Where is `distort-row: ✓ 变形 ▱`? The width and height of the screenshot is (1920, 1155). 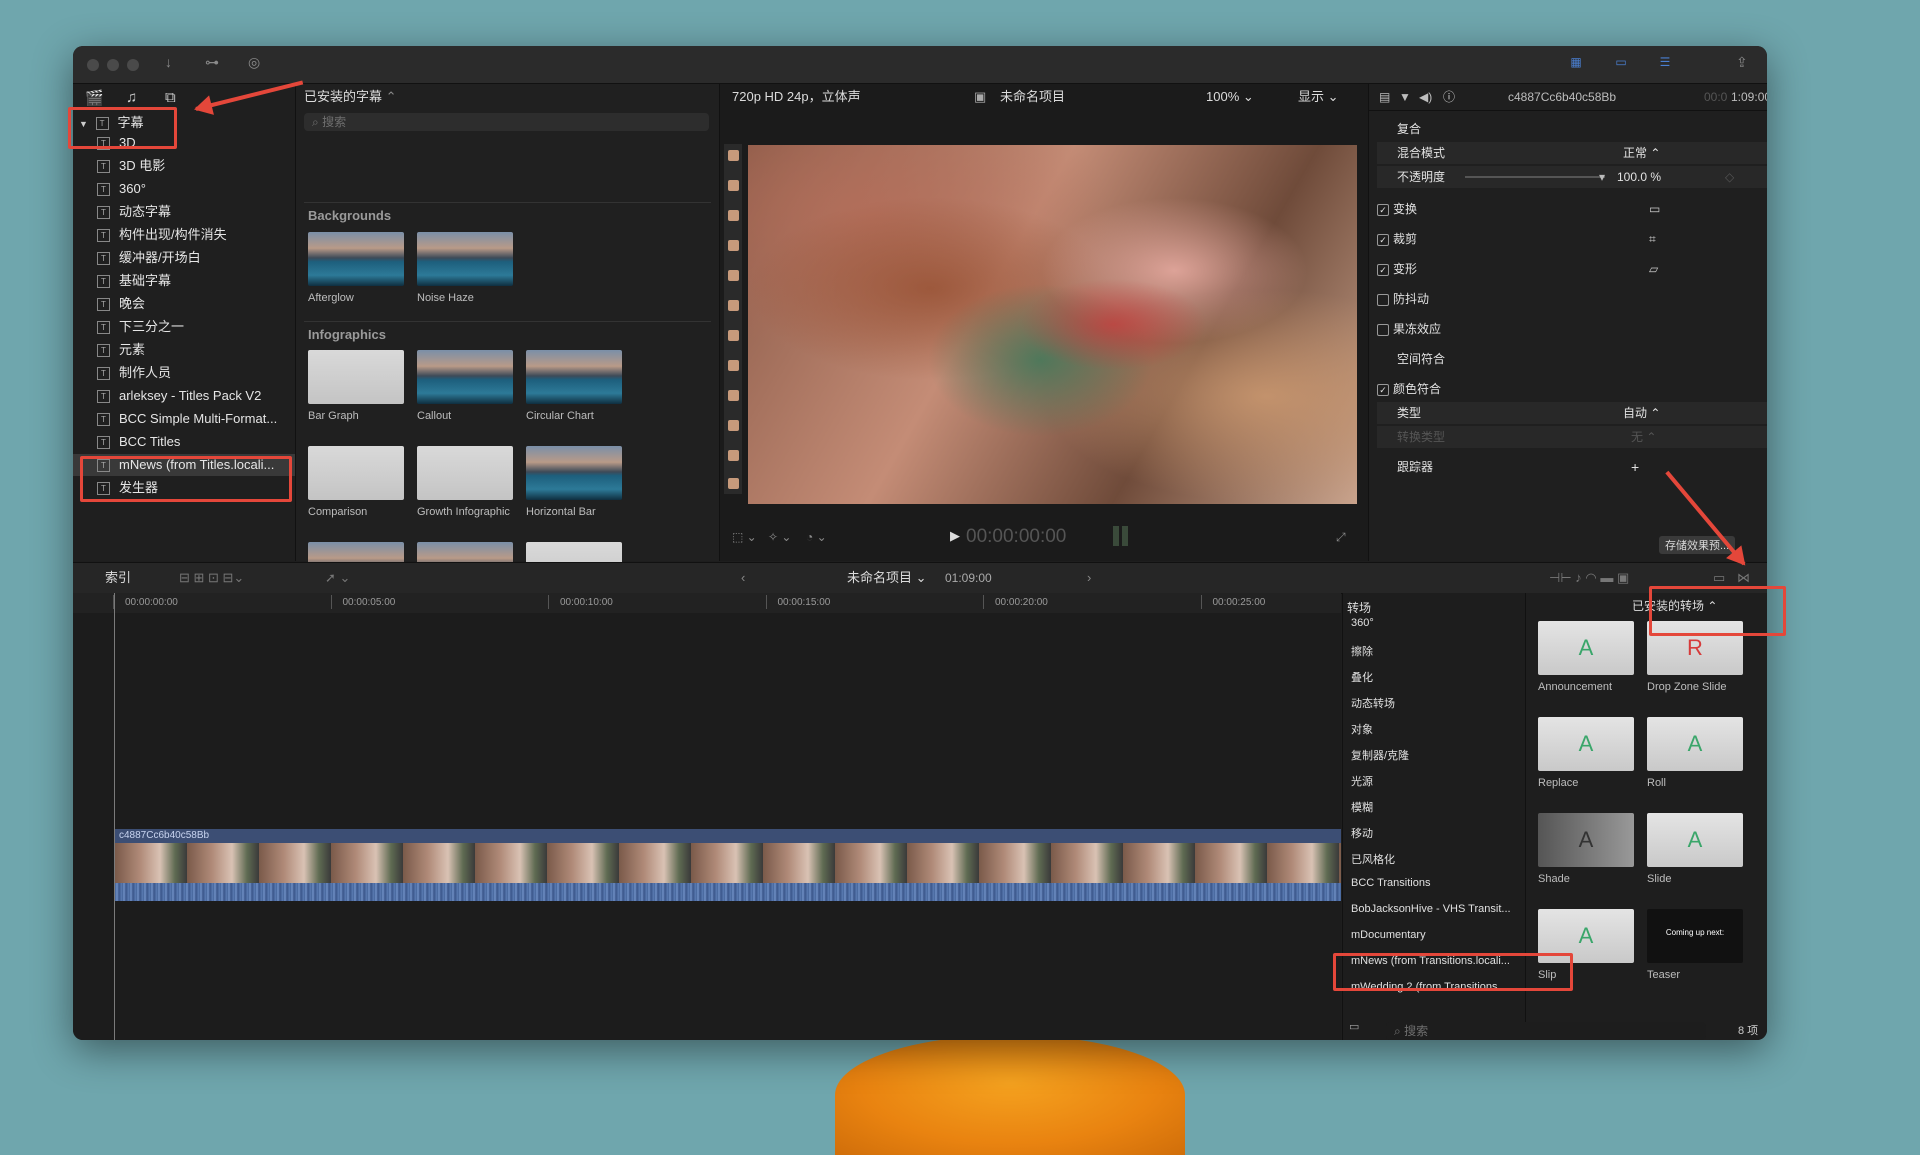 distort-row: ✓ 变形 ▱ is located at coordinates (1564, 269).